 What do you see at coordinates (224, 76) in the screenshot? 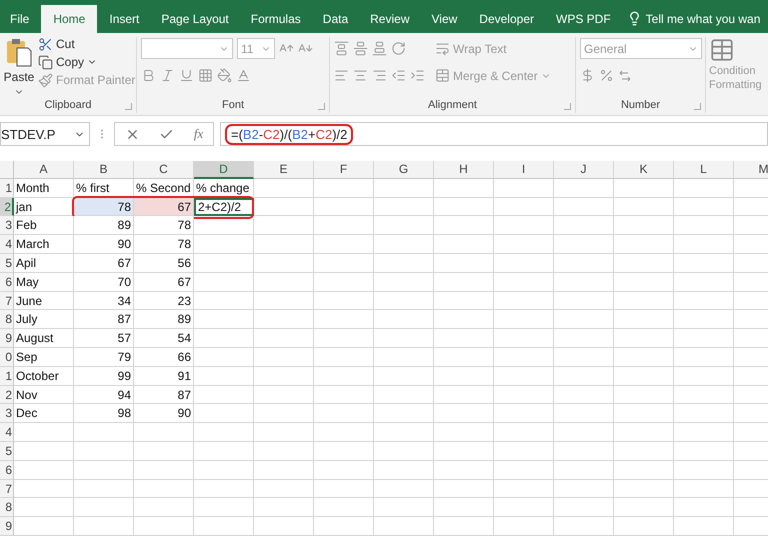
I see `fill-color-icon` at bounding box center [224, 76].